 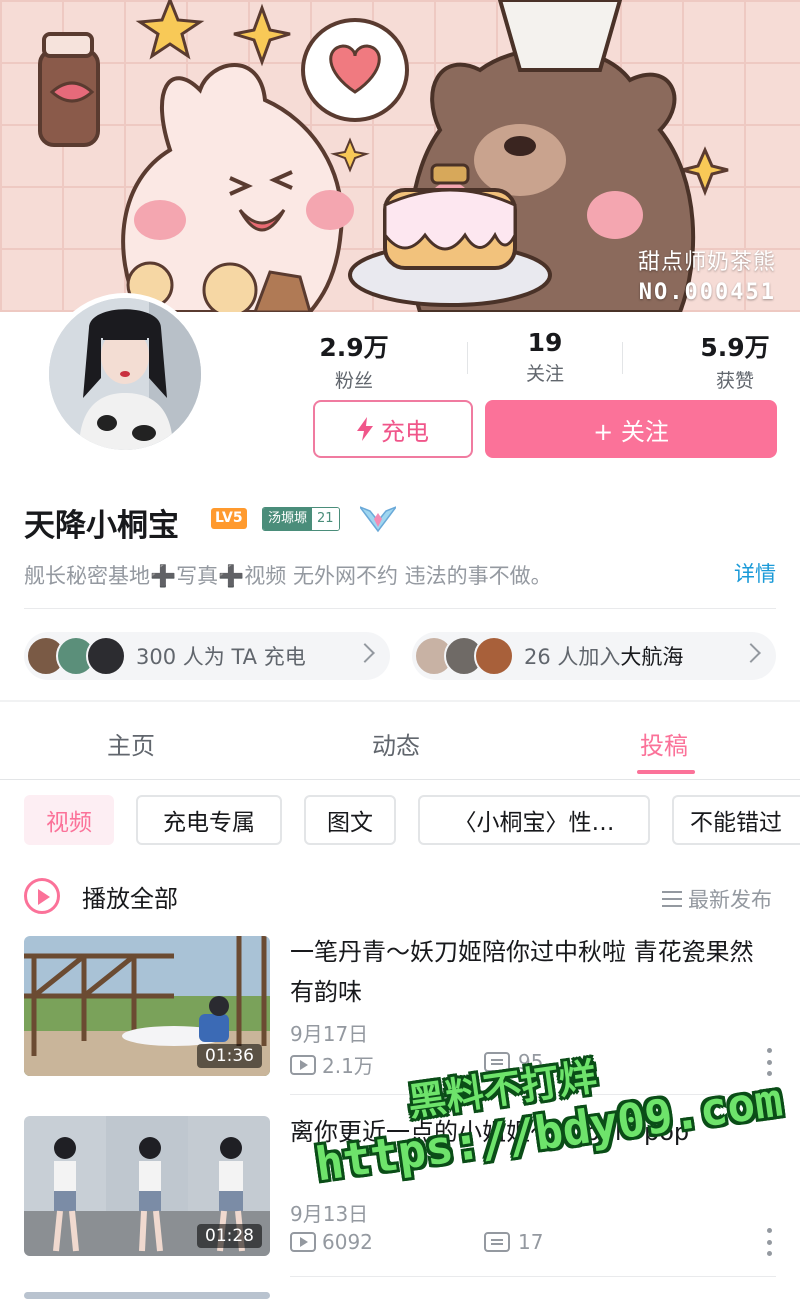 I want to click on charge-count: 300, so click(x=156, y=657).